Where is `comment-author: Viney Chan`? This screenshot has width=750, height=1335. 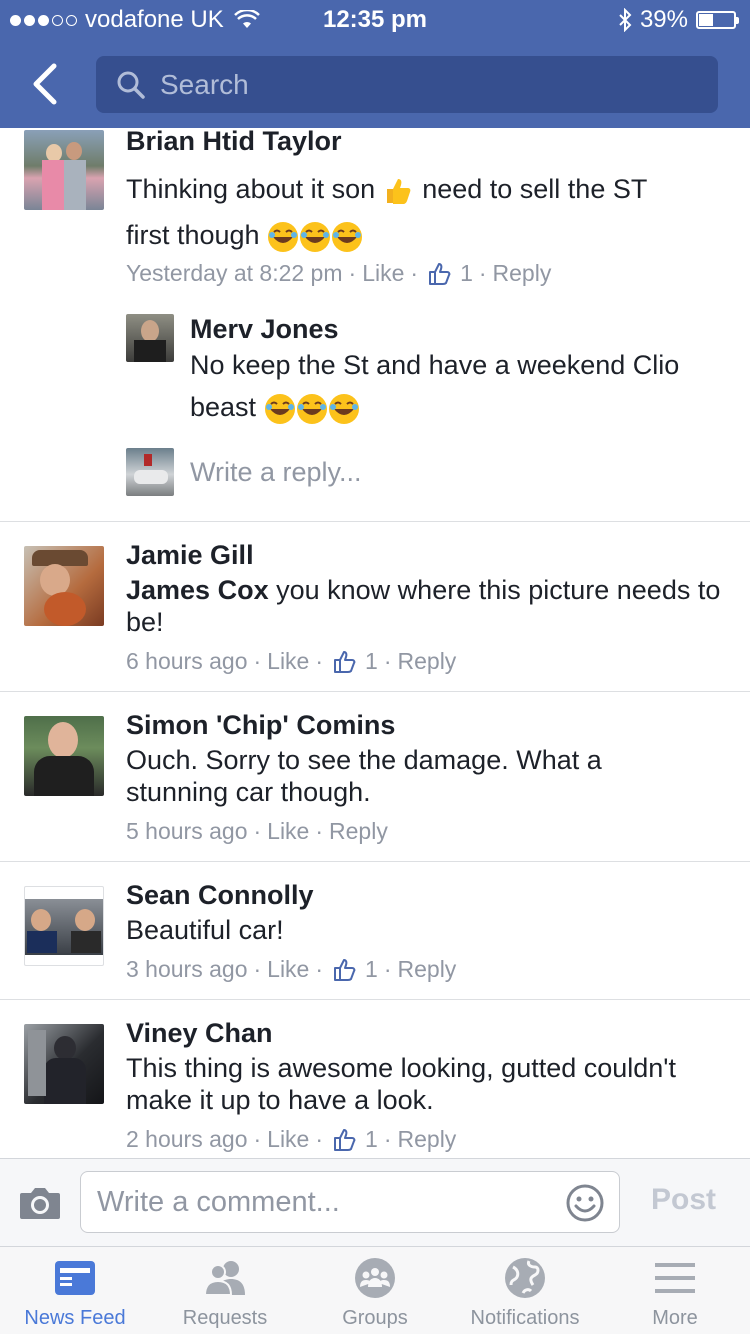 comment-author: Viney Chan is located at coordinates (199, 1033).